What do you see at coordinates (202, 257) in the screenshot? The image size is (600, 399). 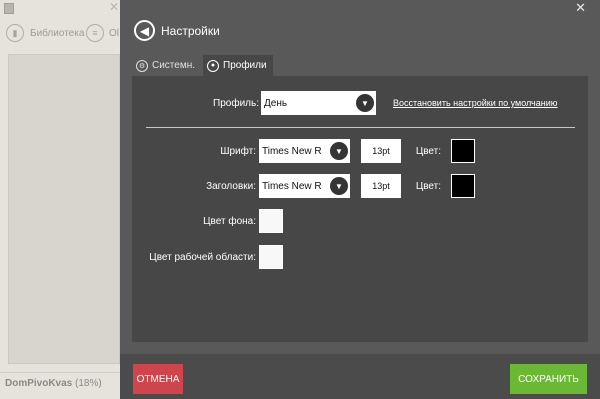 I see `workspace-color-label: Цвет рабочей области:` at bounding box center [202, 257].